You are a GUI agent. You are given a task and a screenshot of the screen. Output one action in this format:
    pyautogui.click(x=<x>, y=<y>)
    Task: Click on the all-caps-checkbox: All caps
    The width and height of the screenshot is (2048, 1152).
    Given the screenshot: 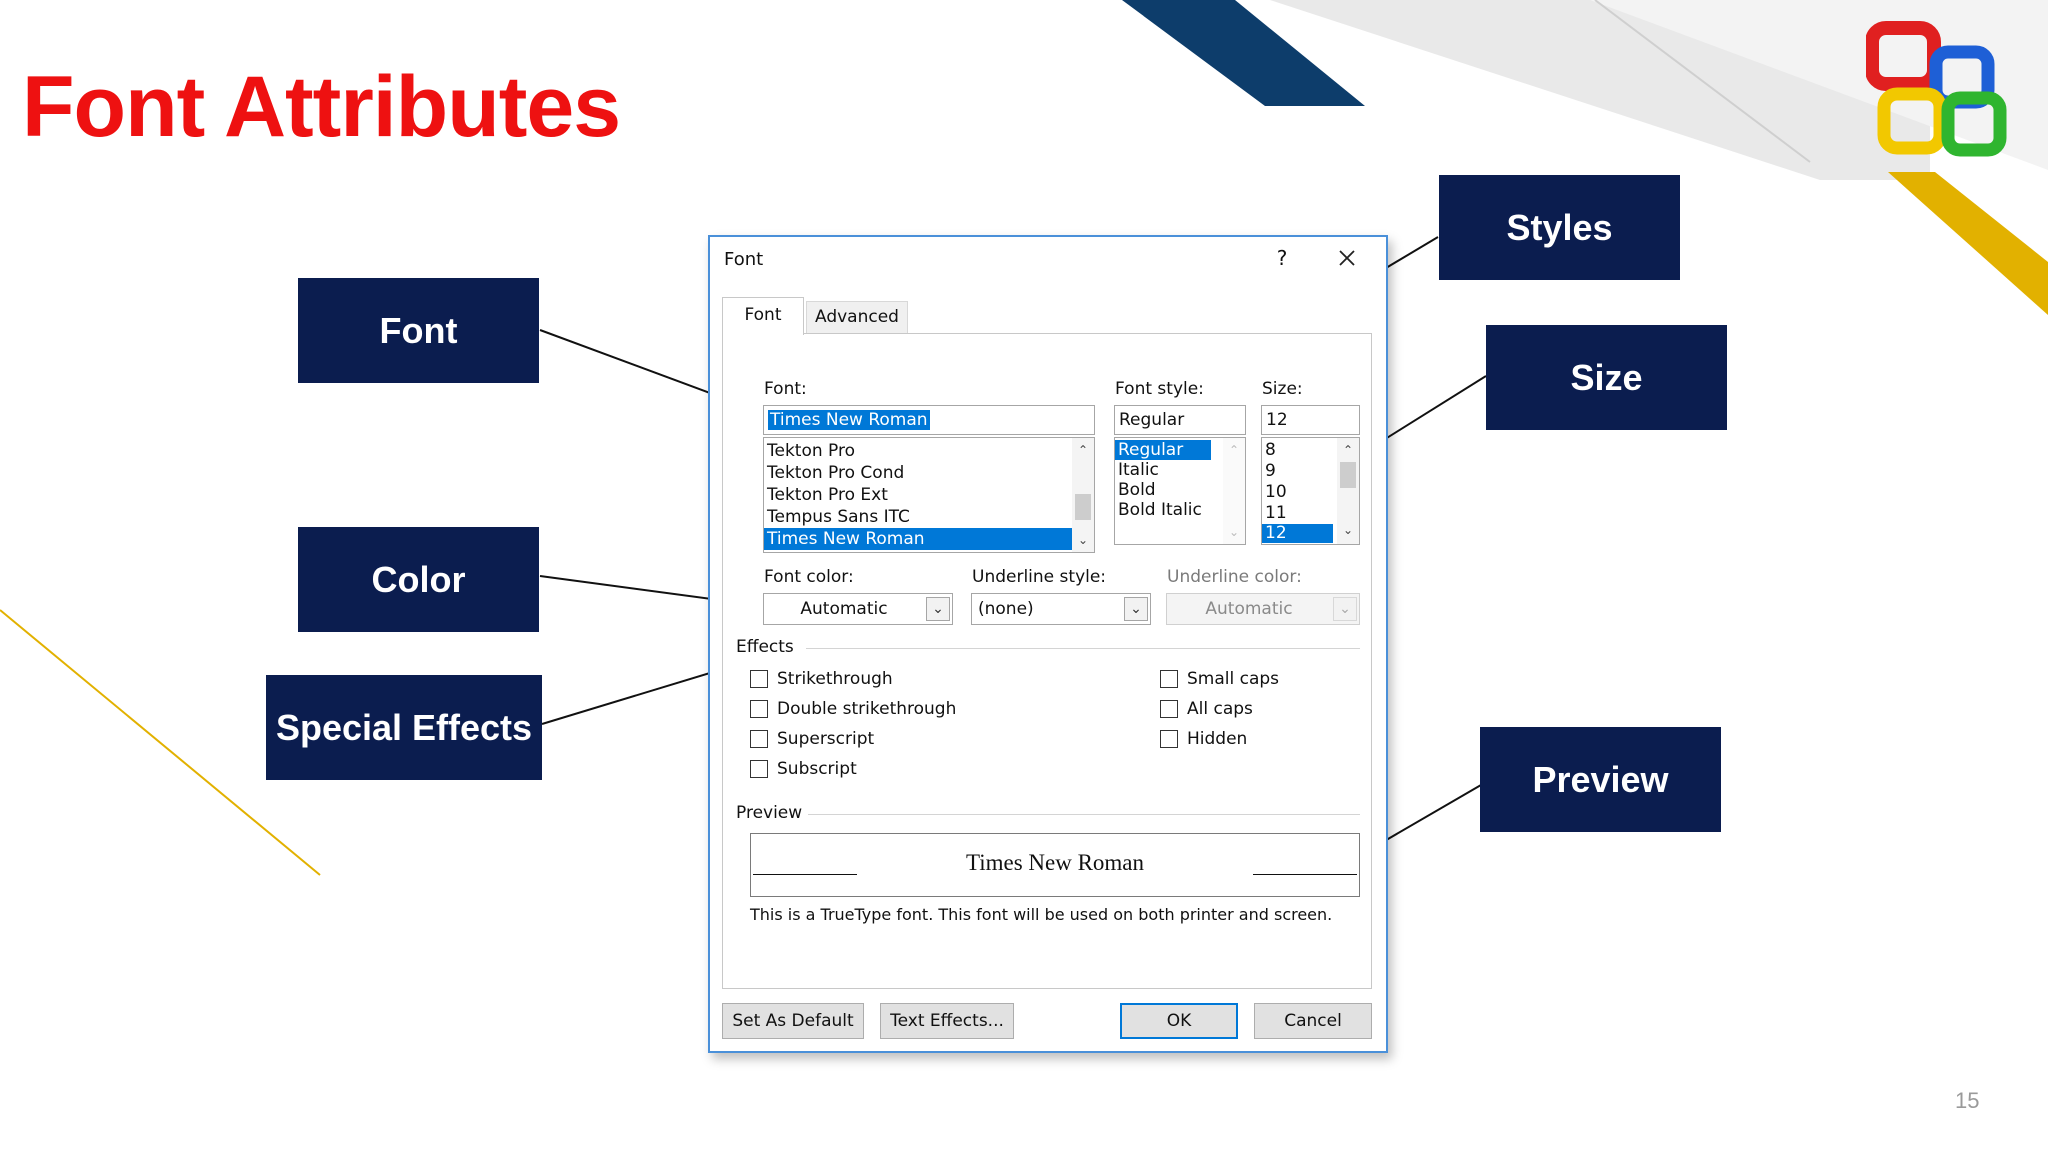 What is the action you would take?
    pyautogui.click(x=1206, y=709)
    